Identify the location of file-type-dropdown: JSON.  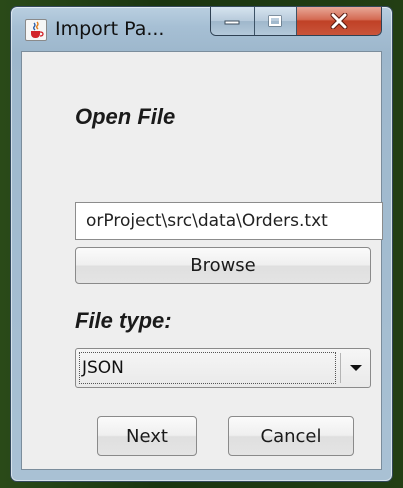
(223, 368).